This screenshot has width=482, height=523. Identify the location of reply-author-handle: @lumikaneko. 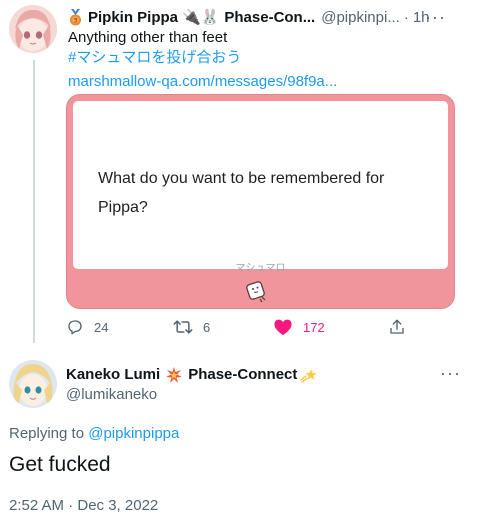
(111, 394).